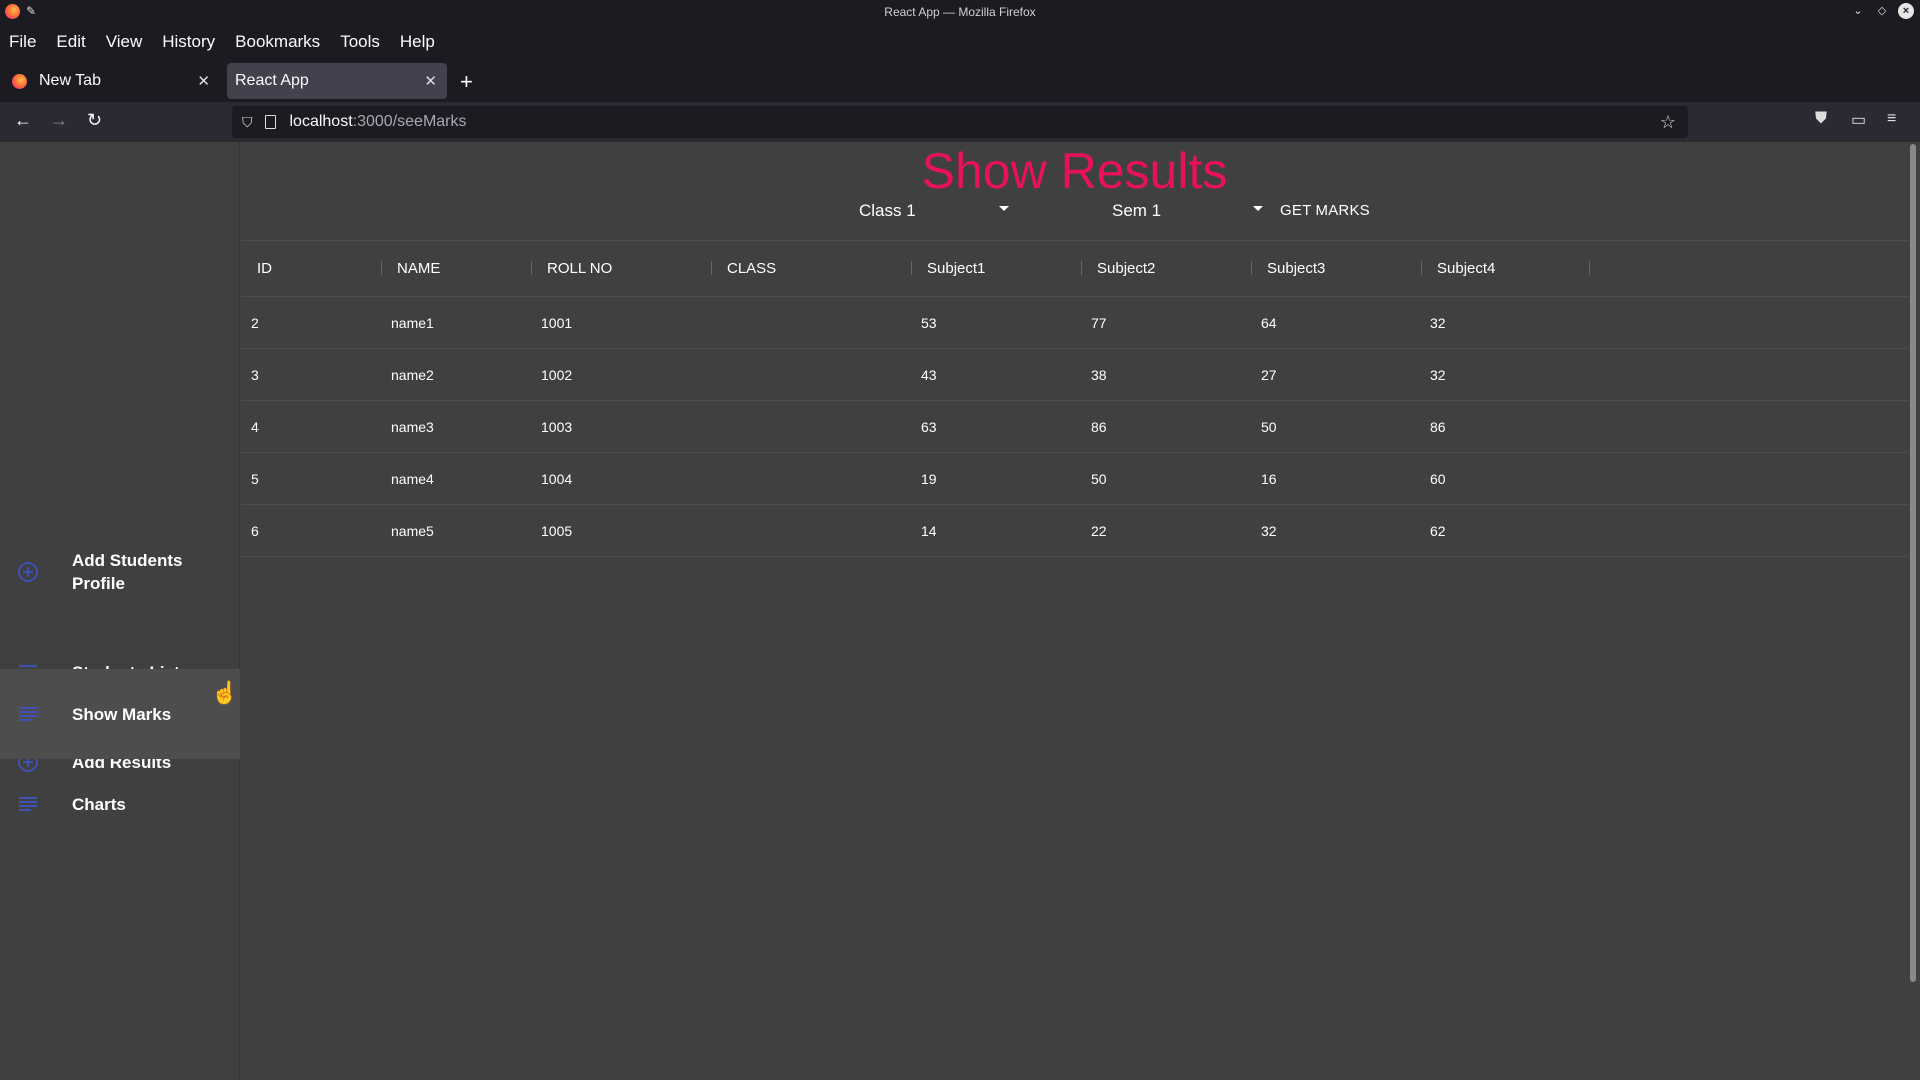  I want to click on sem-select-value: Sem 1, so click(1137, 210).